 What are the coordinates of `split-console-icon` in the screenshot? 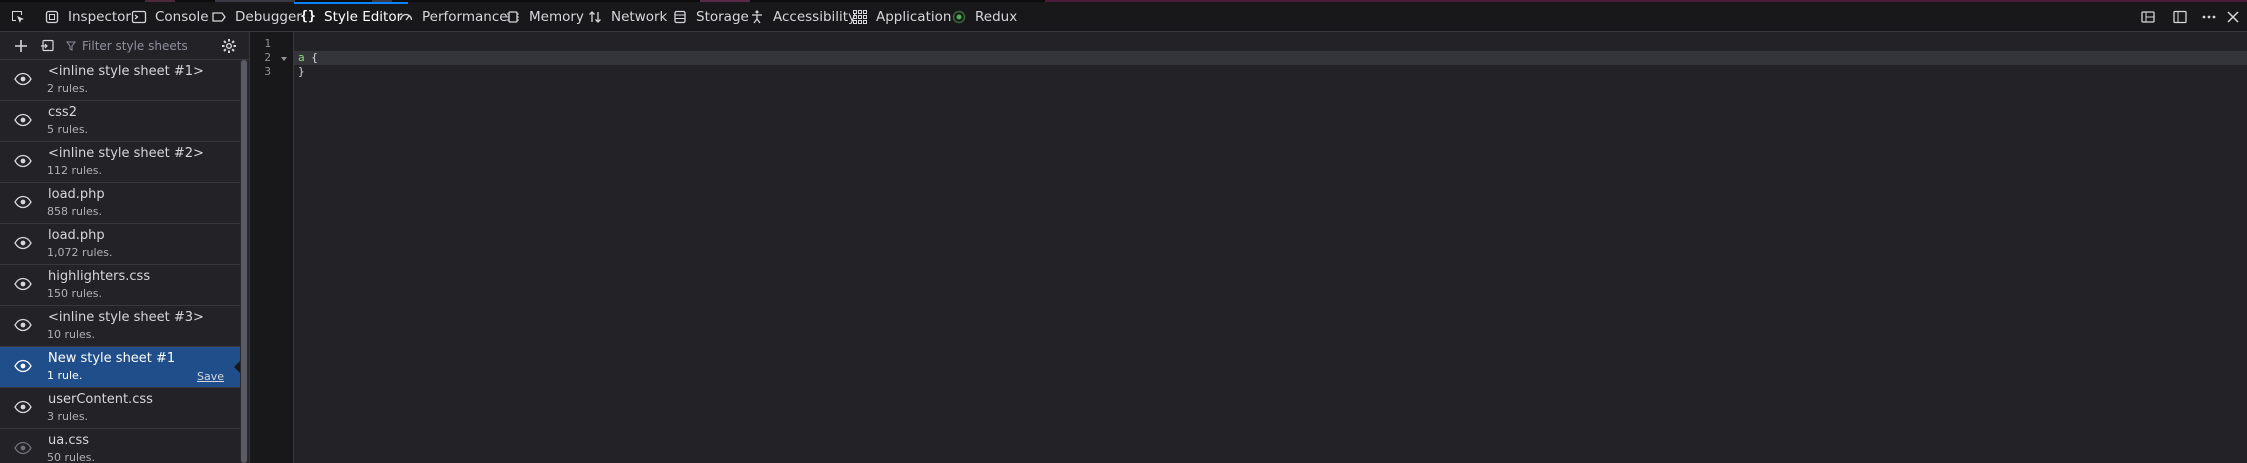 It's located at (2180, 16).